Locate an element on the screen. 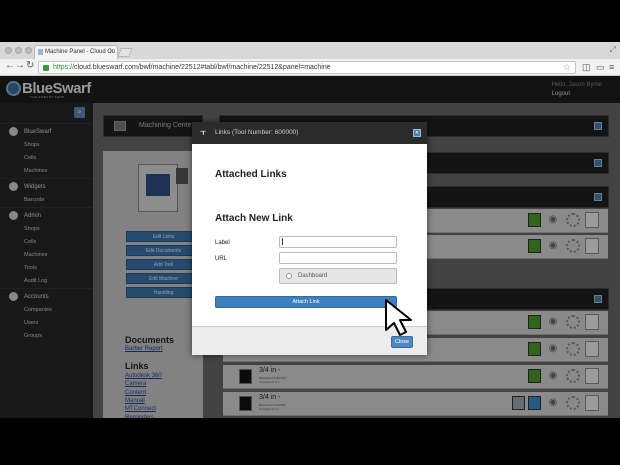 Image resolution: width=620 pixels, height=465 pixels. zoom-window-dot is located at coordinates (28, 50).